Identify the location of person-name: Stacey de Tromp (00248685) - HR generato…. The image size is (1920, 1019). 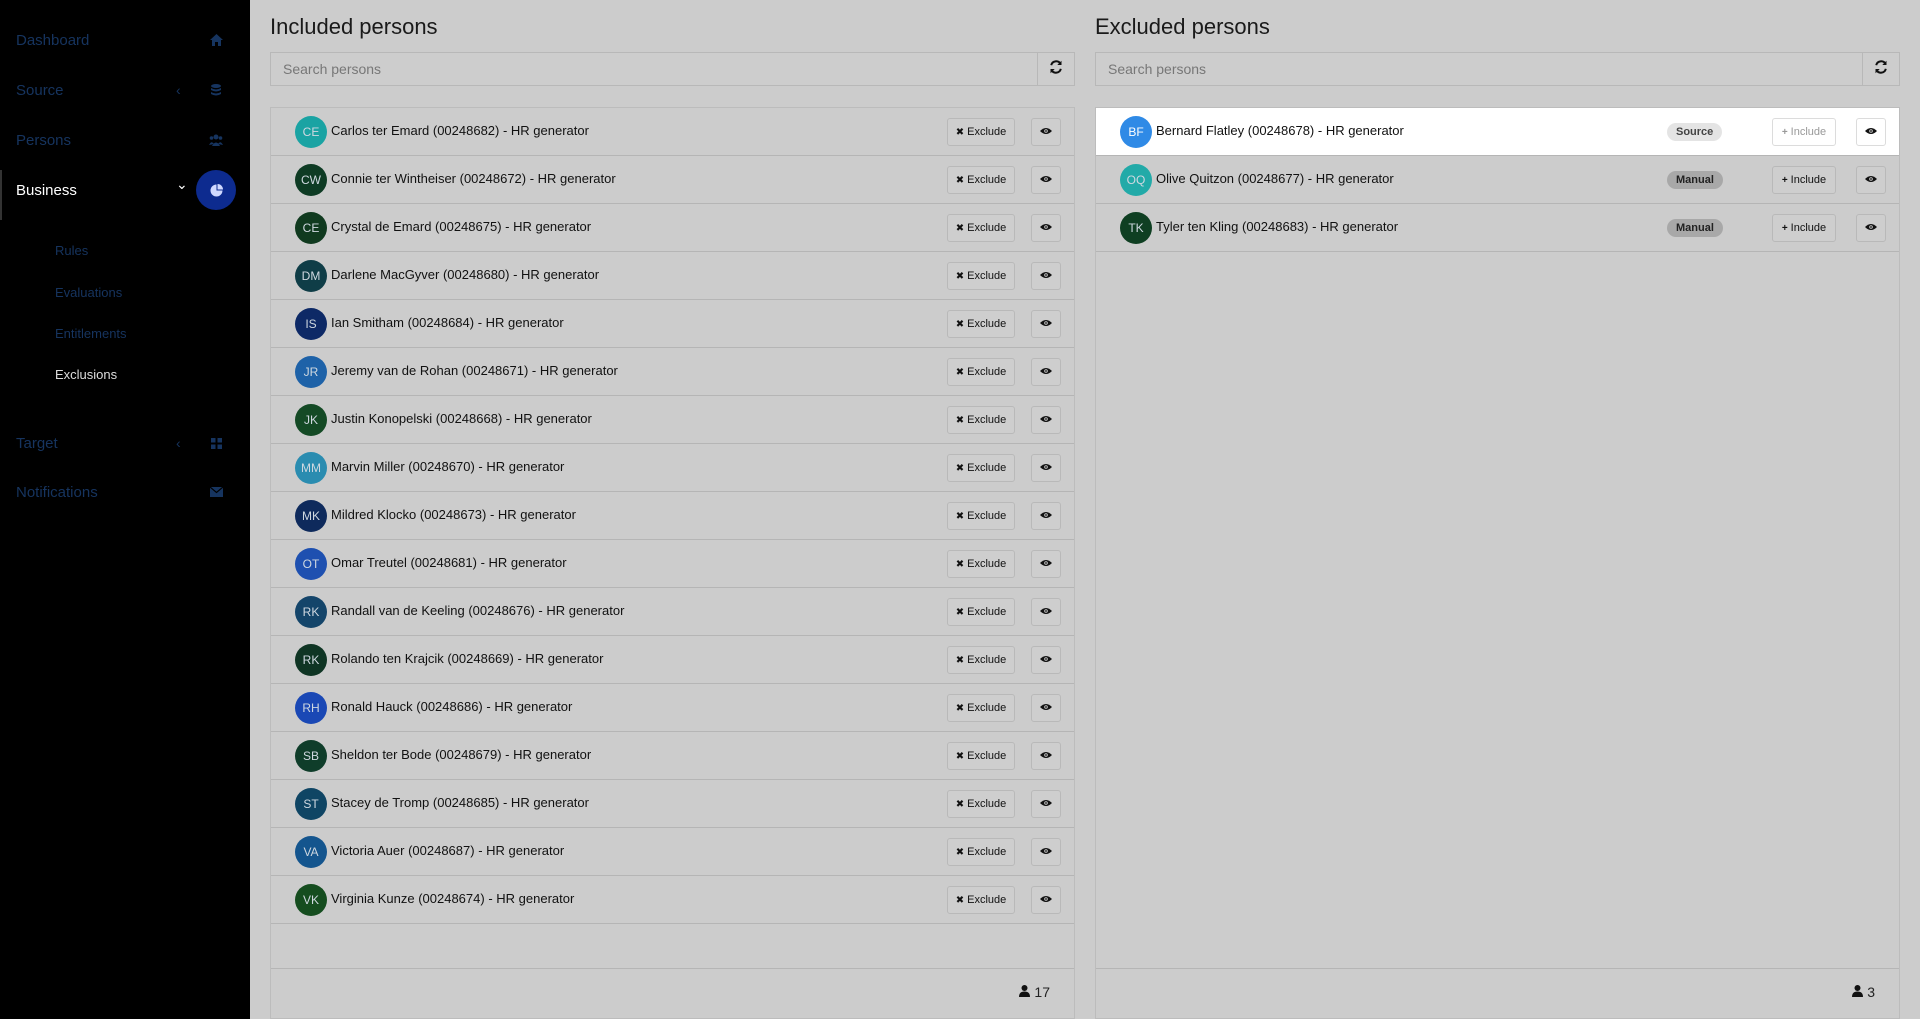
(460, 802).